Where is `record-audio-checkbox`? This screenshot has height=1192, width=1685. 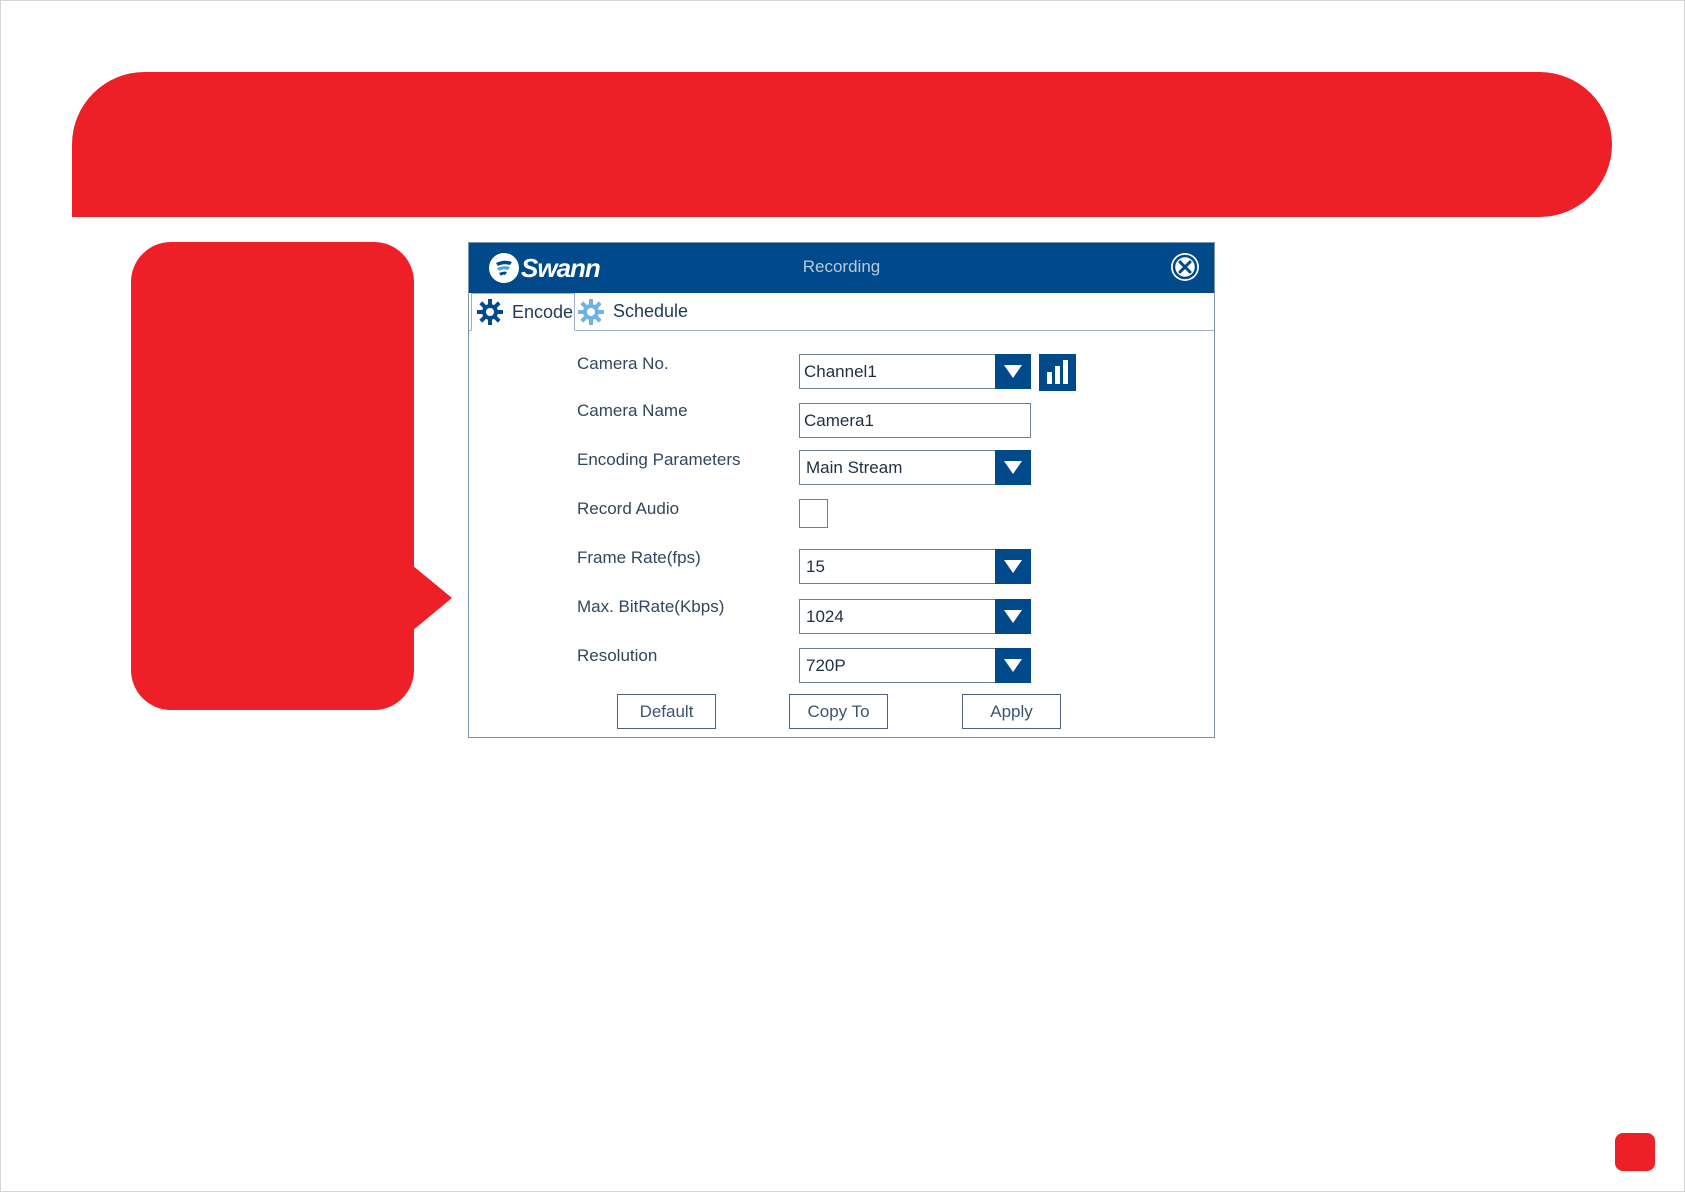 record-audio-checkbox is located at coordinates (813, 513).